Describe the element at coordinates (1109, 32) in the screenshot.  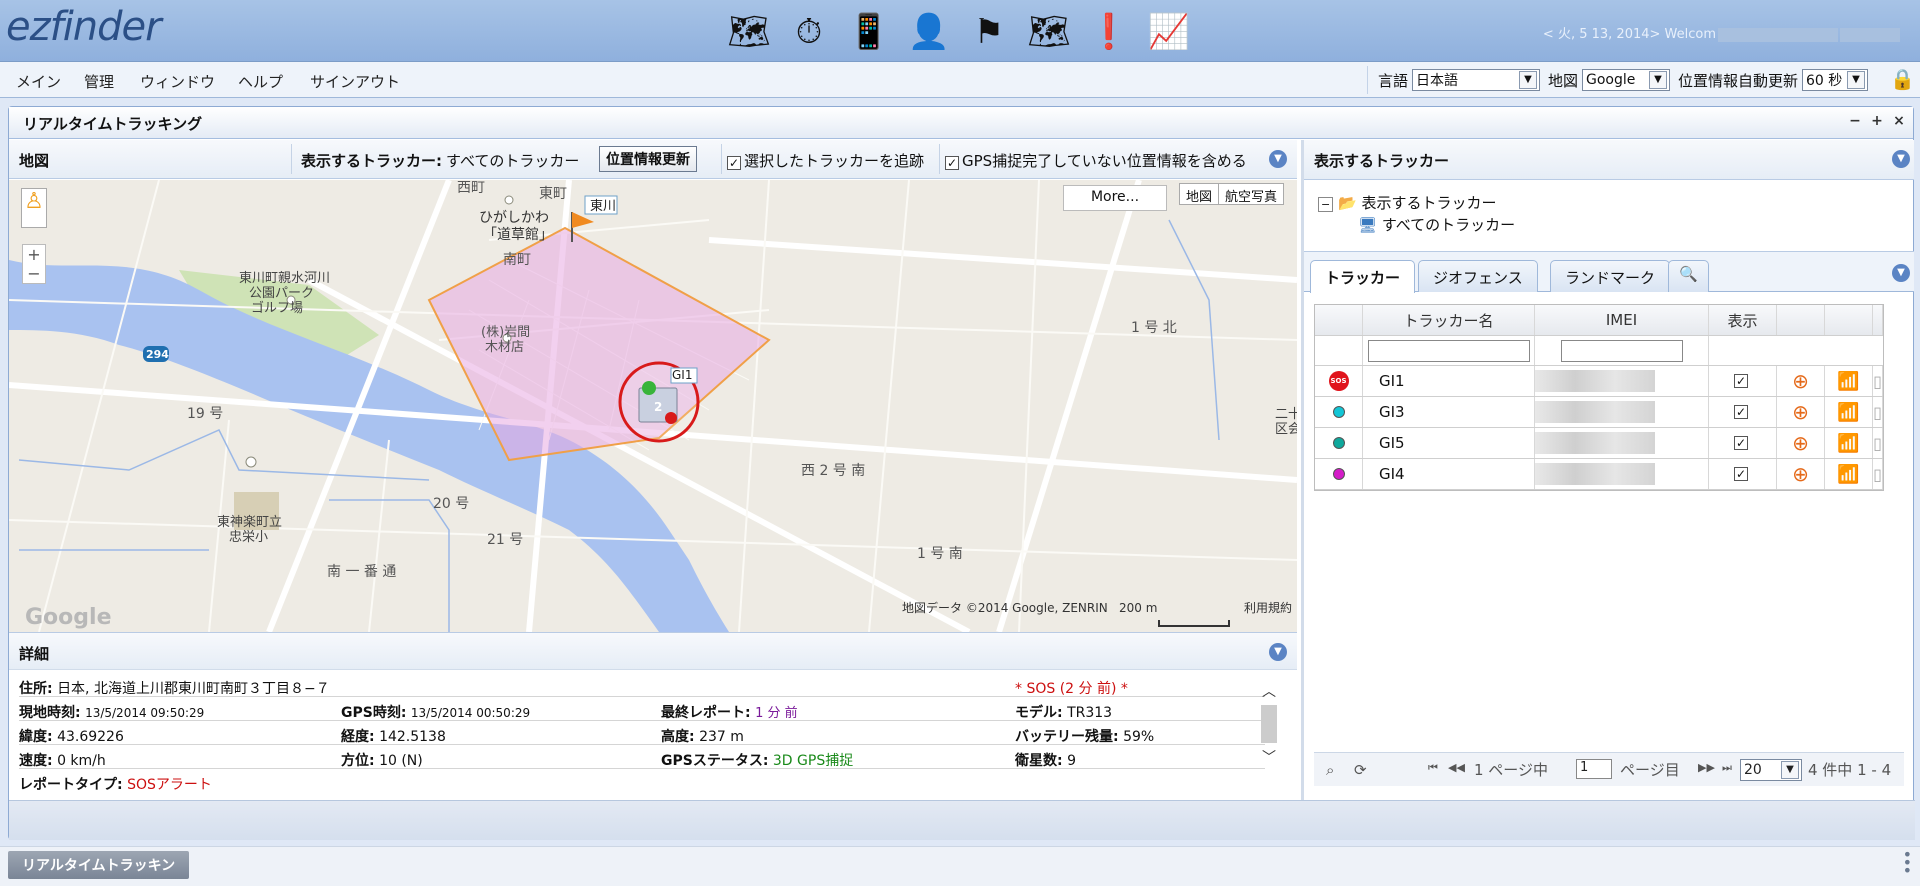
I see `alert-icon: ❗` at that location.